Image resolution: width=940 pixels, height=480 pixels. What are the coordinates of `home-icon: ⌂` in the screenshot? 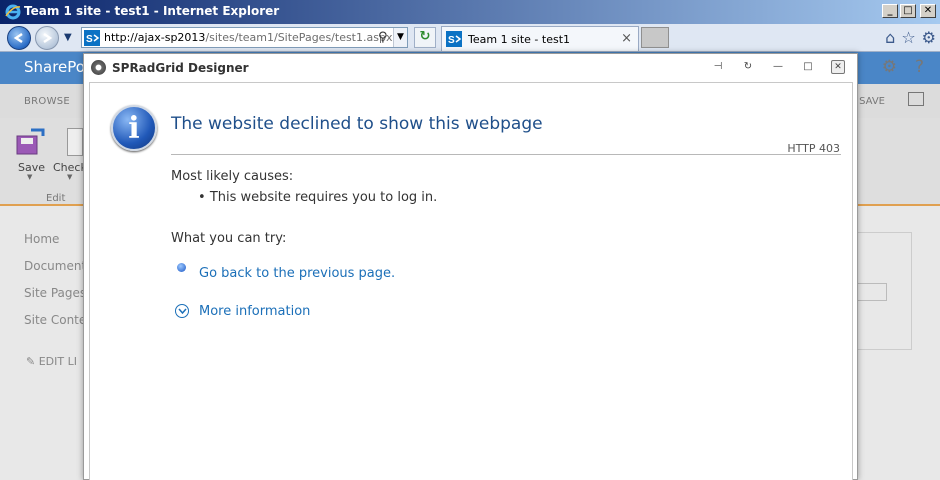 It's located at (890, 37).